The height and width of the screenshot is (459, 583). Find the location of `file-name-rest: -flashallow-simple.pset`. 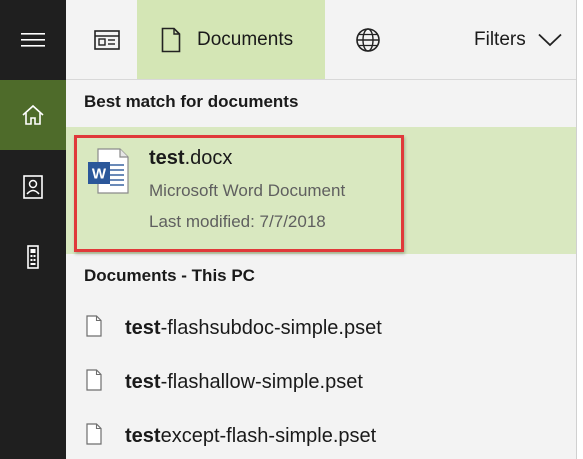

file-name-rest: -flashallow-simple.pset is located at coordinates (261, 381).